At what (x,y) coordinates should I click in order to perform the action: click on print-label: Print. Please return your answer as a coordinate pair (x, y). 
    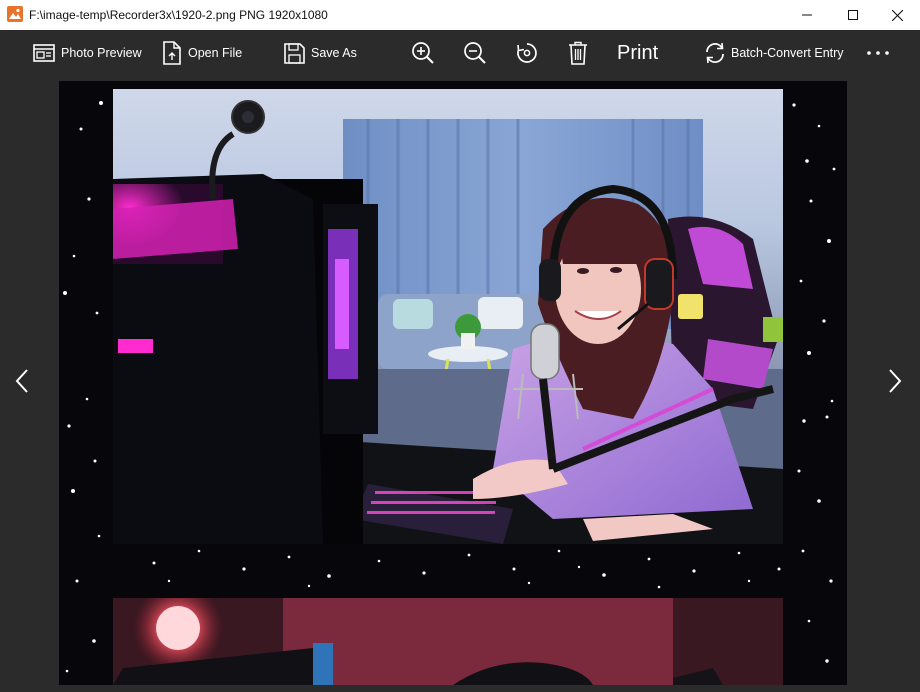
    Looking at the image, I should click on (638, 52).